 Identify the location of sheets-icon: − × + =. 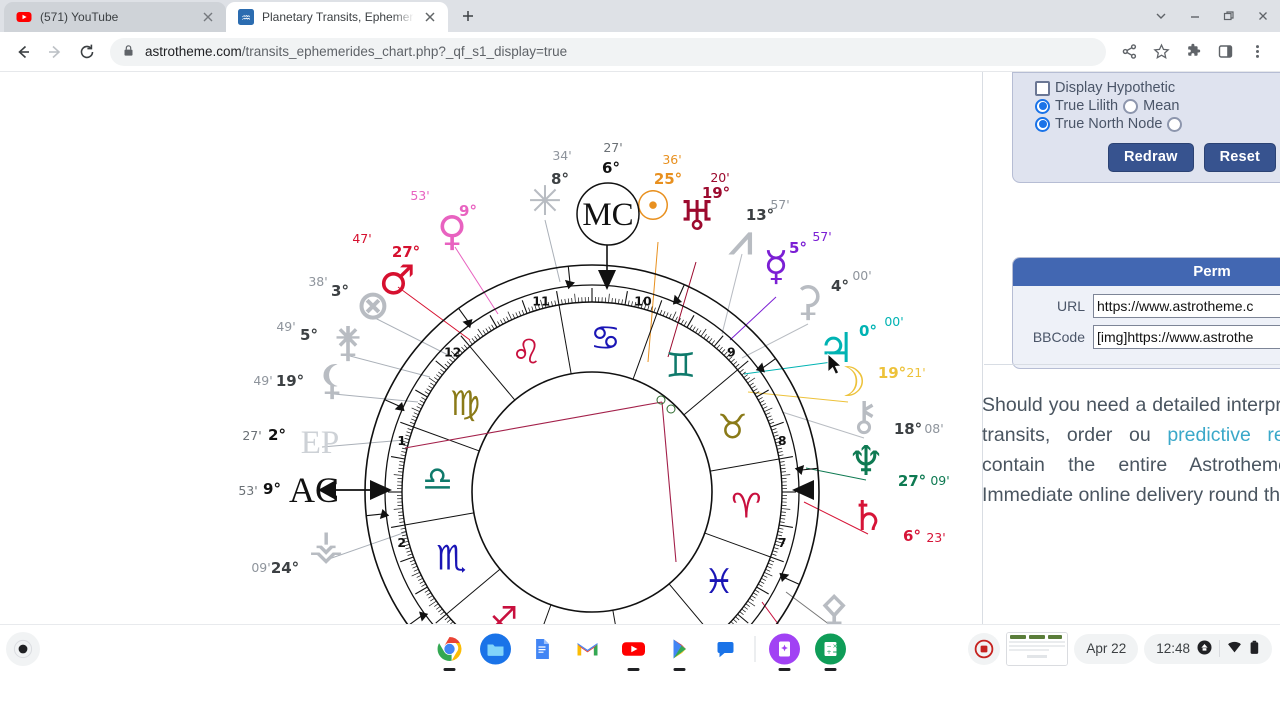
(831, 651).